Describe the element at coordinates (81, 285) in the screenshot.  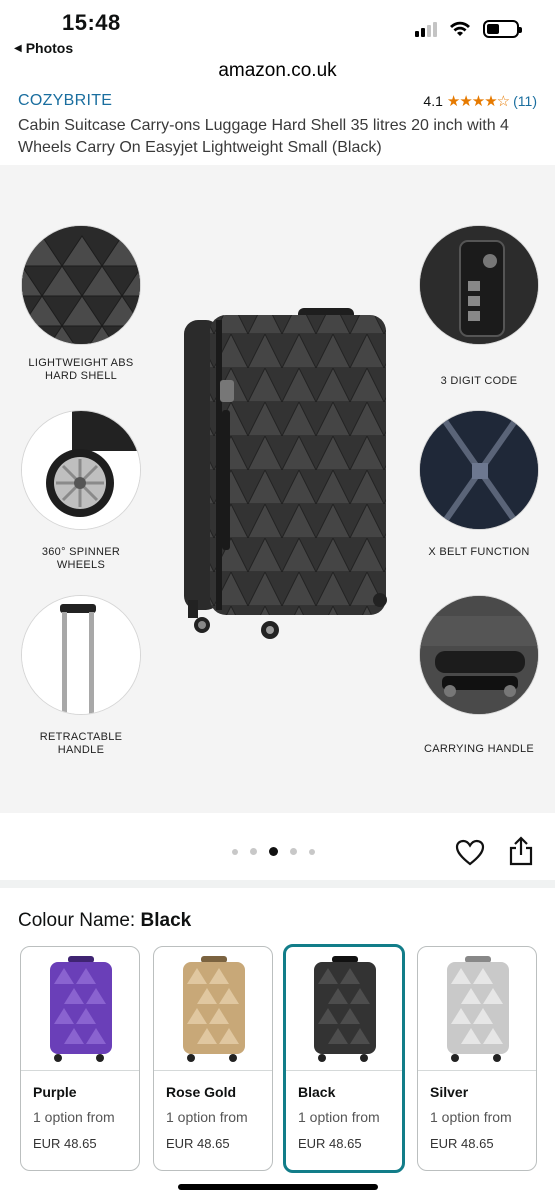
I see `abs-shell-image` at that location.